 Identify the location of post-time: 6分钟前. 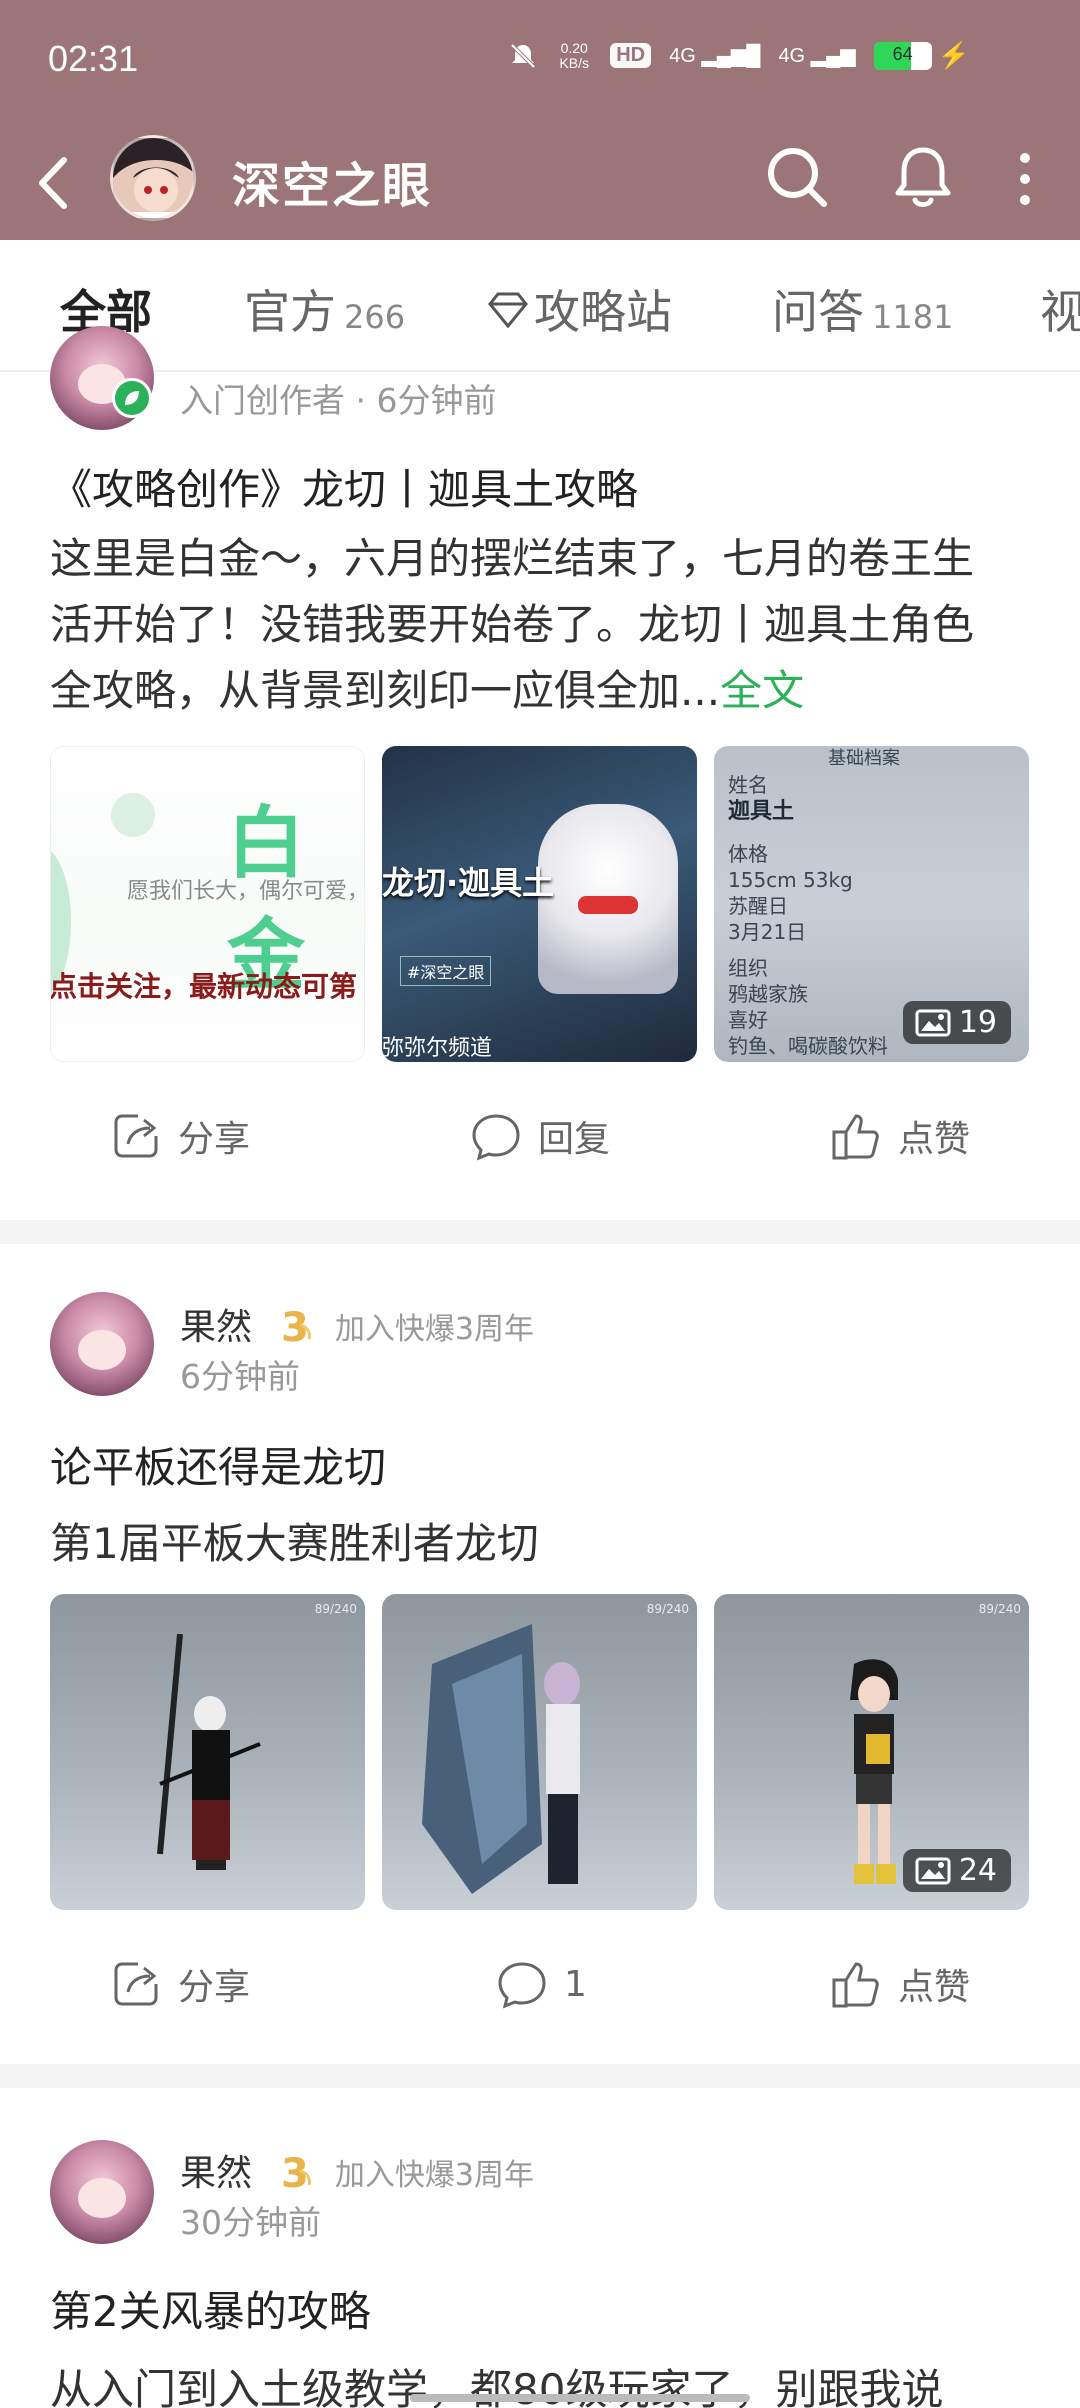
(240, 1376).